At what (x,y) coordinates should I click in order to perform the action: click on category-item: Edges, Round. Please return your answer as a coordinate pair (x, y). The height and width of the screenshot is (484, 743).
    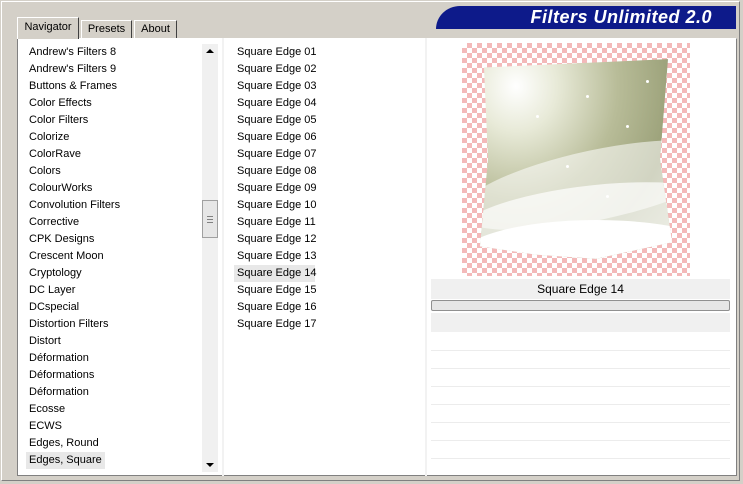
    Looking at the image, I should click on (115, 443).